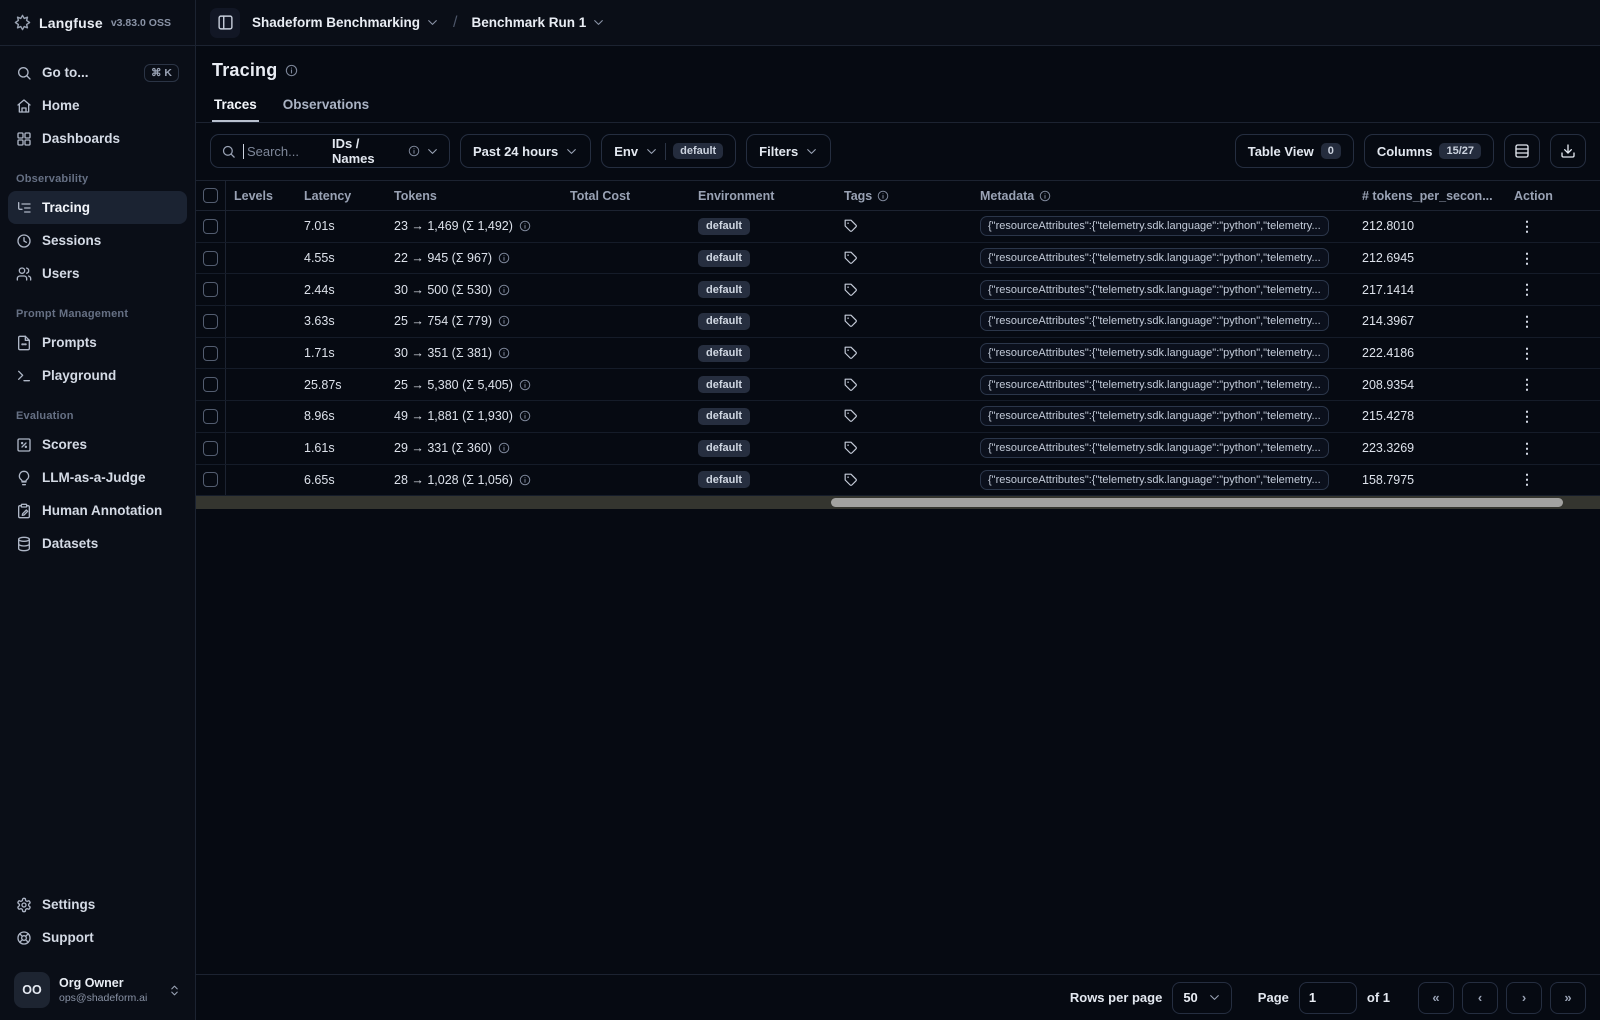  I want to click on sidebar-item-scores: Scores, so click(97, 444).